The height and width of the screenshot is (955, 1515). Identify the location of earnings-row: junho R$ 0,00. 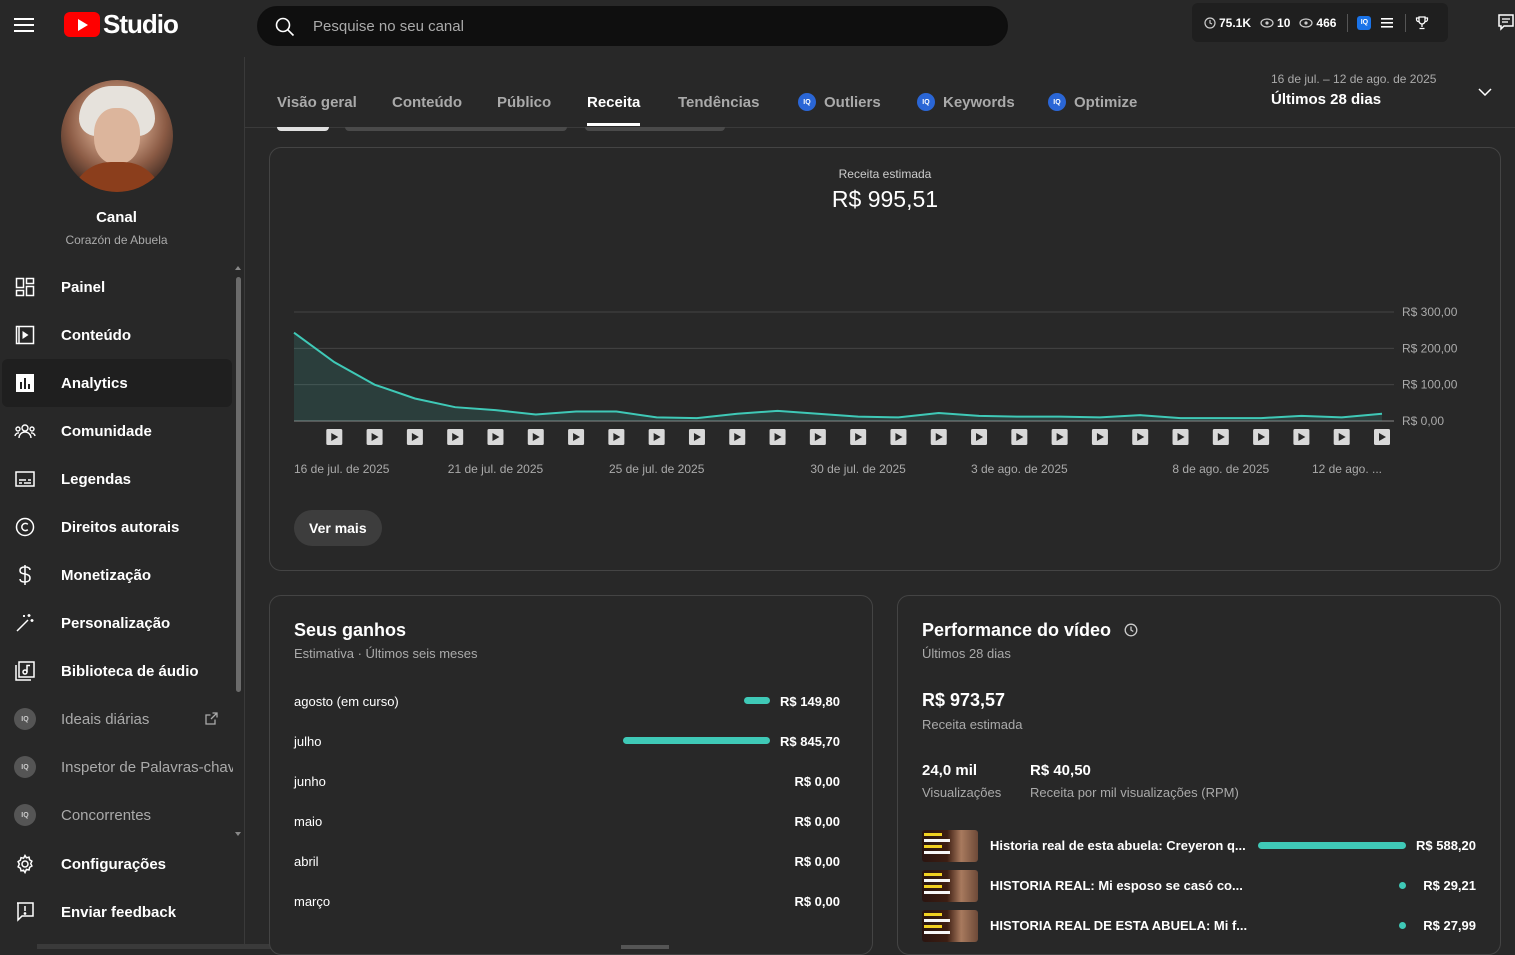
(567, 784).